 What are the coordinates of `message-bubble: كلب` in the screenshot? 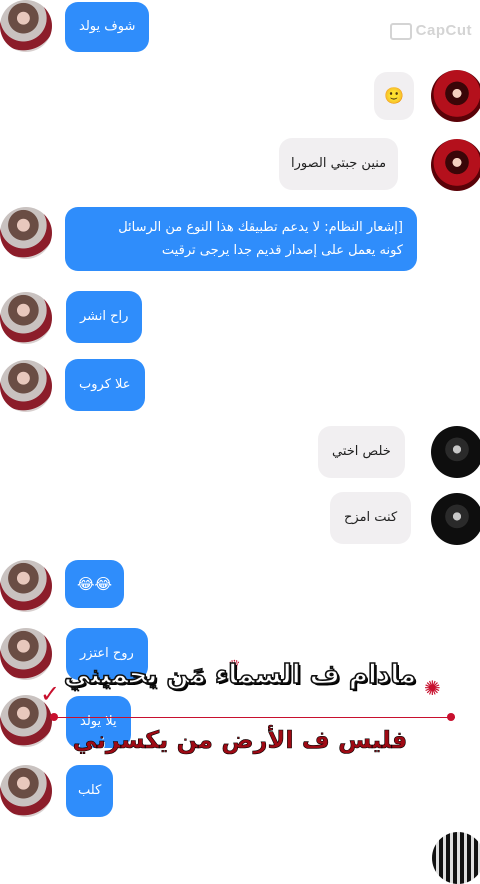 It's located at (90, 791).